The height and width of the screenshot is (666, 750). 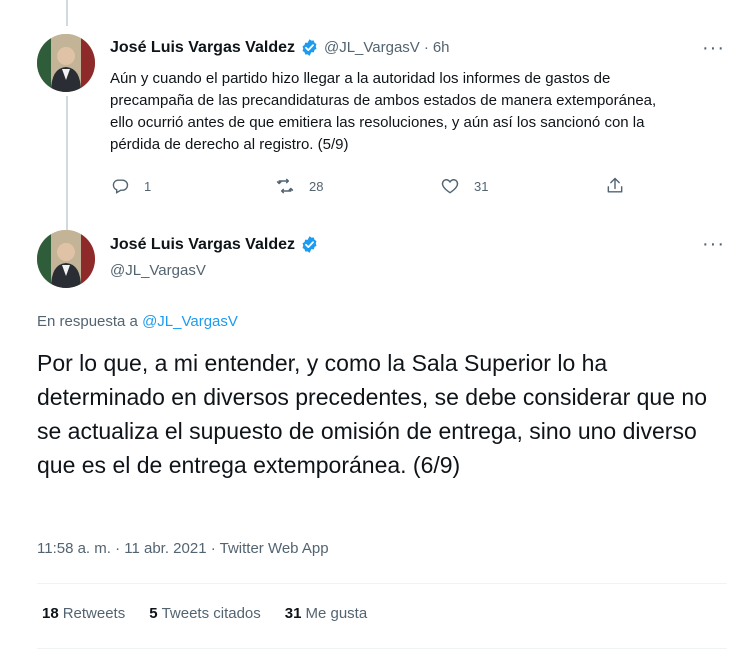 I want to click on tweet-header: José Luis Vargas Valdez @JL_VargasV · 6h, so click(x=280, y=47).